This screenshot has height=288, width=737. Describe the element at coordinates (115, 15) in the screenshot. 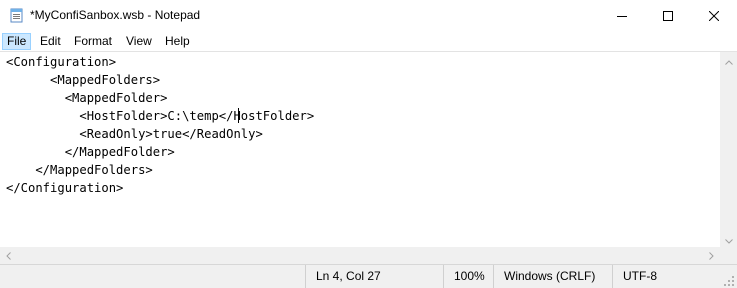

I see `window-title: *MyConfiSanbox.wsb - Notepad` at that location.